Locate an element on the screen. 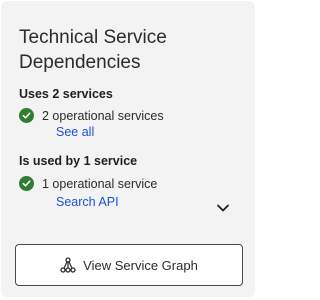  used-by-heading: Is used by 1 service is located at coordinates (78, 161).